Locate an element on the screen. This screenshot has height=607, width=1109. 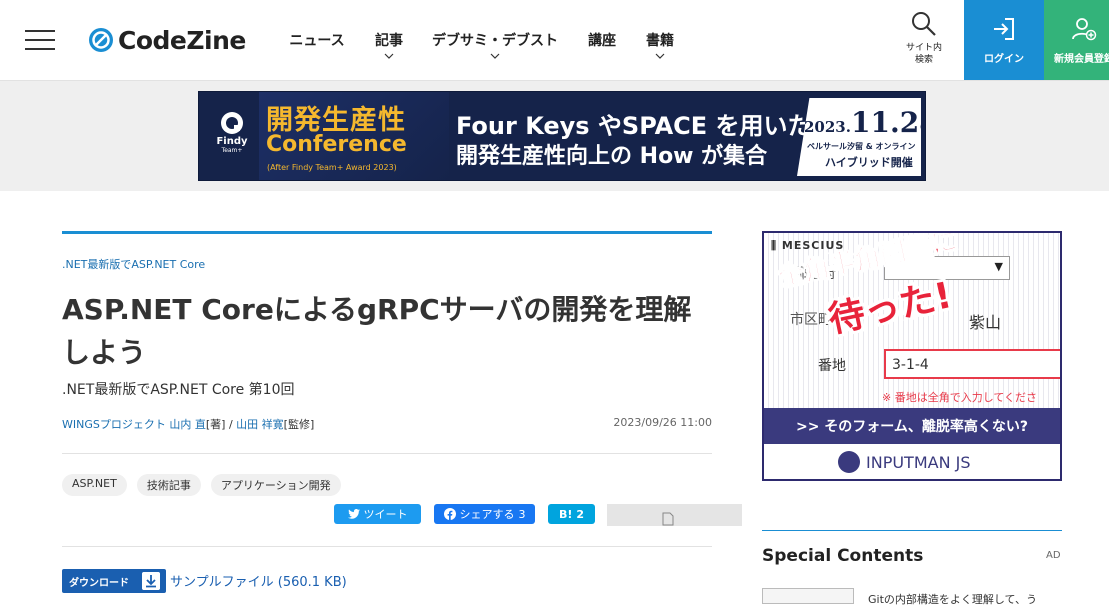
sample-file-link: サンプルファイル (560.1 KB) is located at coordinates (258, 580).